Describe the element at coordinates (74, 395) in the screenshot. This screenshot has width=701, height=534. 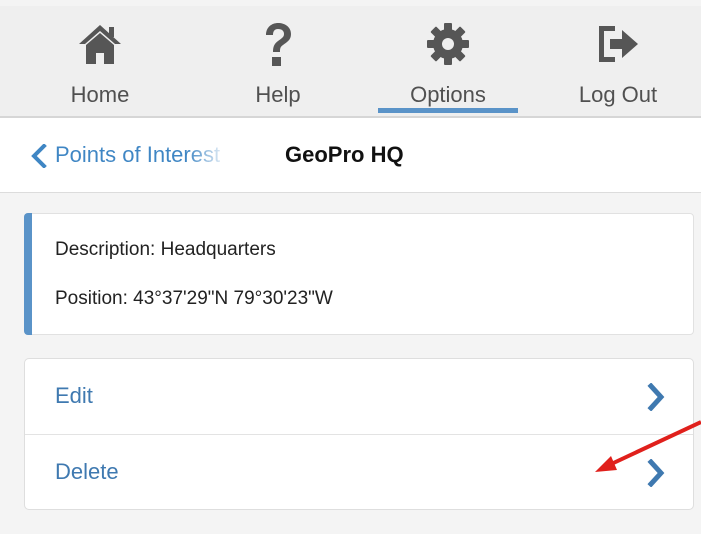
I see `edit-label: Edit` at that location.